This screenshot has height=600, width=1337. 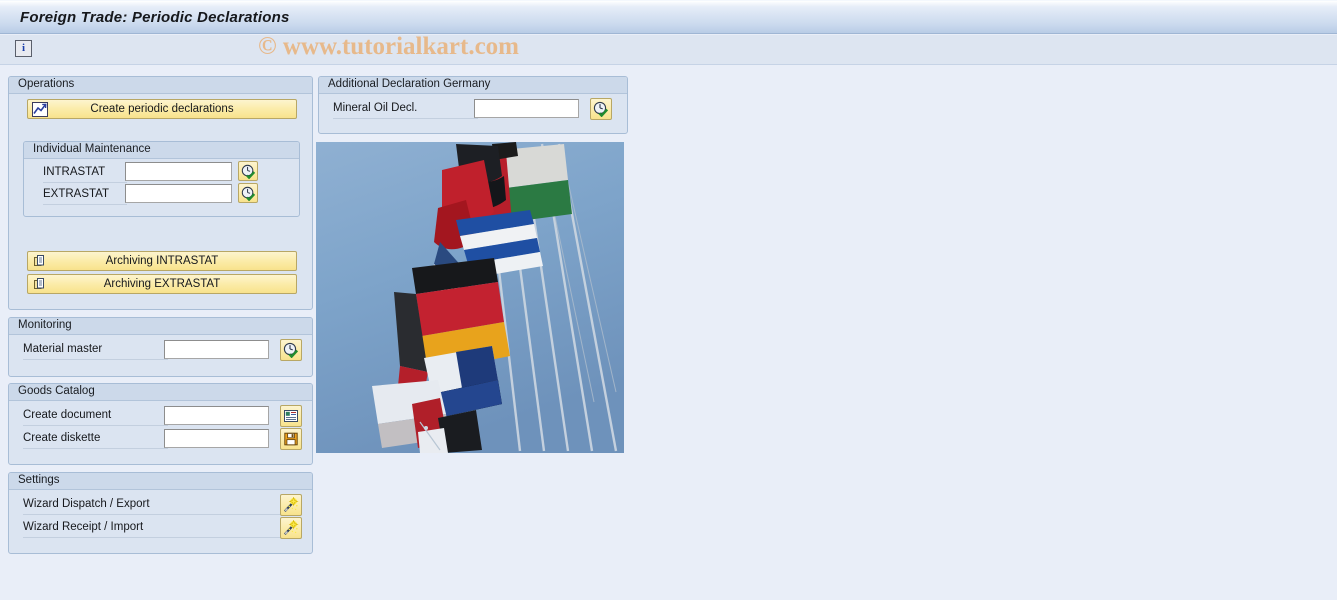 What do you see at coordinates (74, 172) in the screenshot?
I see `intrastat-label: INTRASTAT` at bounding box center [74, 172].